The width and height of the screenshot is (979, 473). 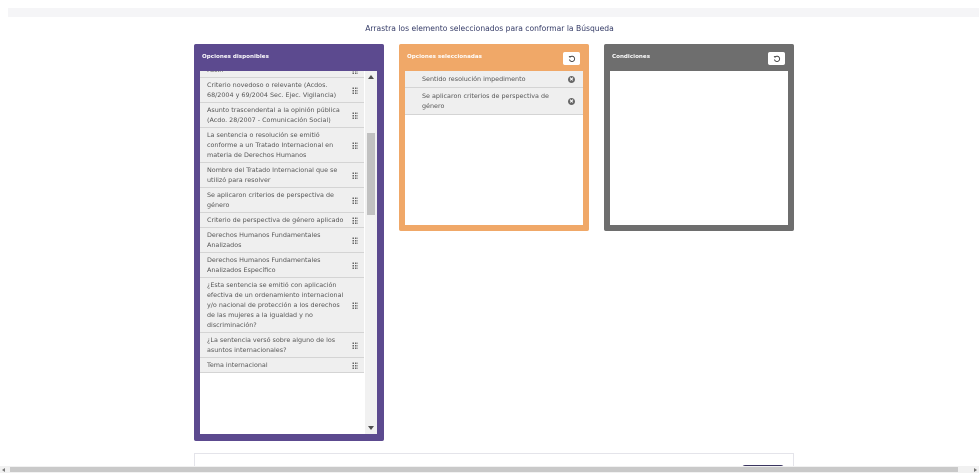 What do you see at coordinates (282, 365) in the screenshot?
I see `available-option-item: Tema internacional` at bounding box center [282, 365].